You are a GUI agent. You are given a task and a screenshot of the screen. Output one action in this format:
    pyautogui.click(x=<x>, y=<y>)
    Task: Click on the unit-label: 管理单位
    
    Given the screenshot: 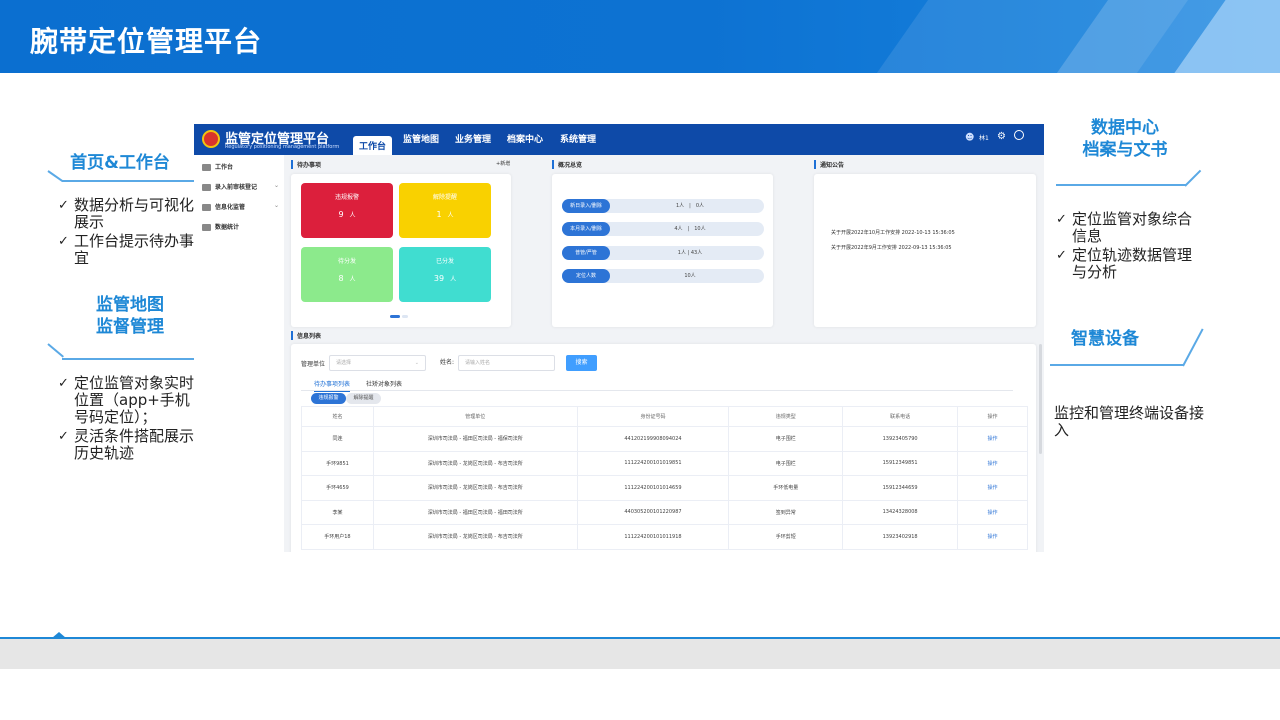 What is the action you would take?
    pyautogui.click(x=313, y=364)
    